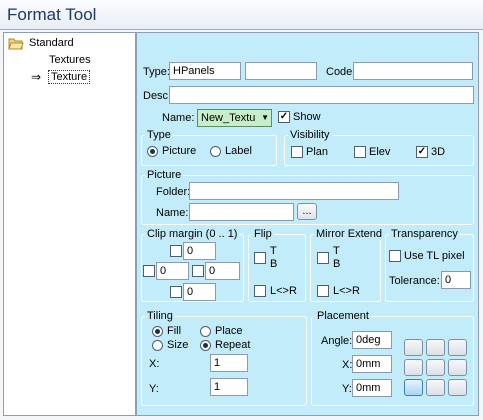 Image resolution: width=483 pixels, height=420 pixels. Describe the element at coordinates (283, 291) in the screenshot. I see `flip-lr-label: L<>R` at that location.